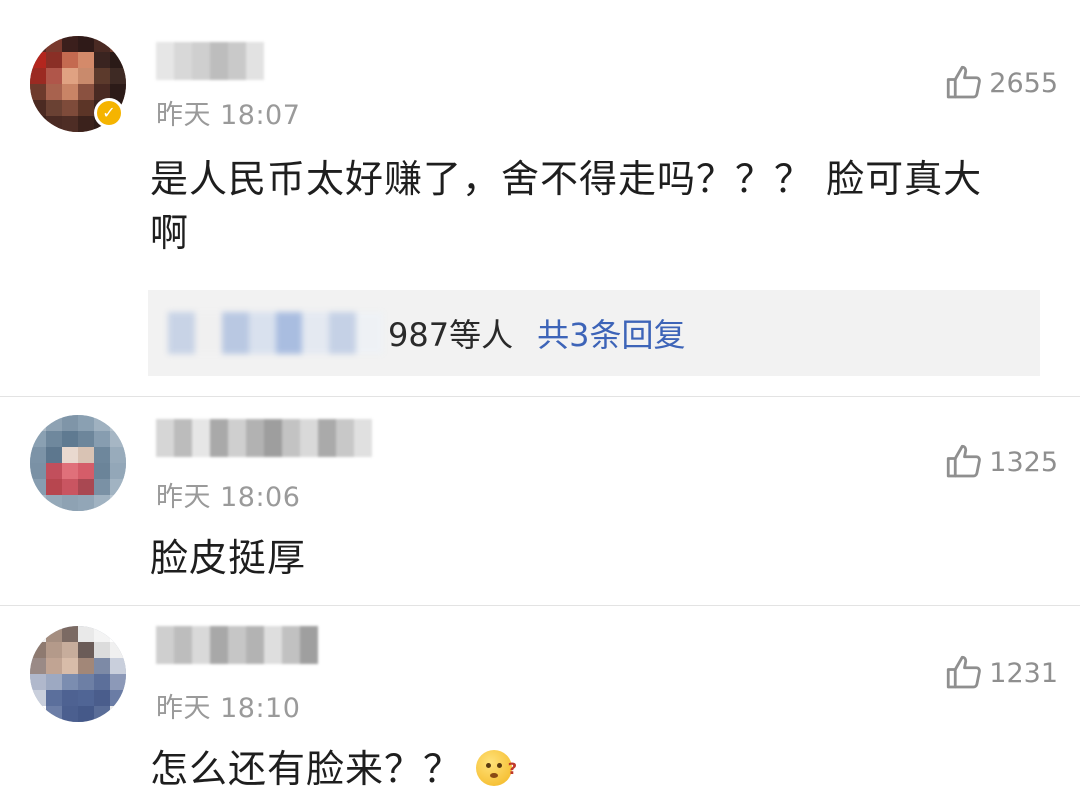  I want to click on comment-timestamp: 昨天 18:07, so click(228, 115).